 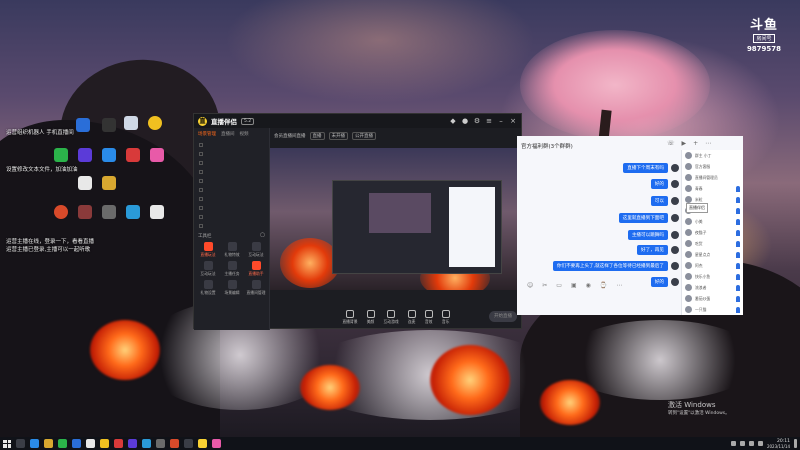 What do you see at coordinates (712, 298) in the screenshot?
I see `member-item: 番茄炒蛋` at bounding box center [712, 298].